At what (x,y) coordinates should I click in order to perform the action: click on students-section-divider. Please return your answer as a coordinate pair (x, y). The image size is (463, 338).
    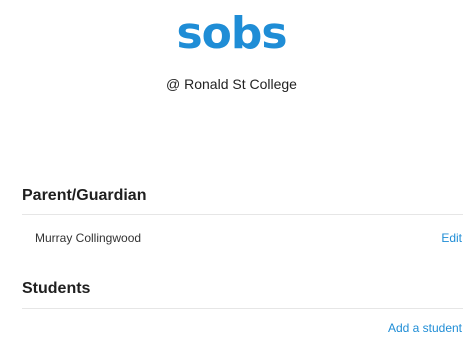
    Looking at the image, I should click on (242, 308).